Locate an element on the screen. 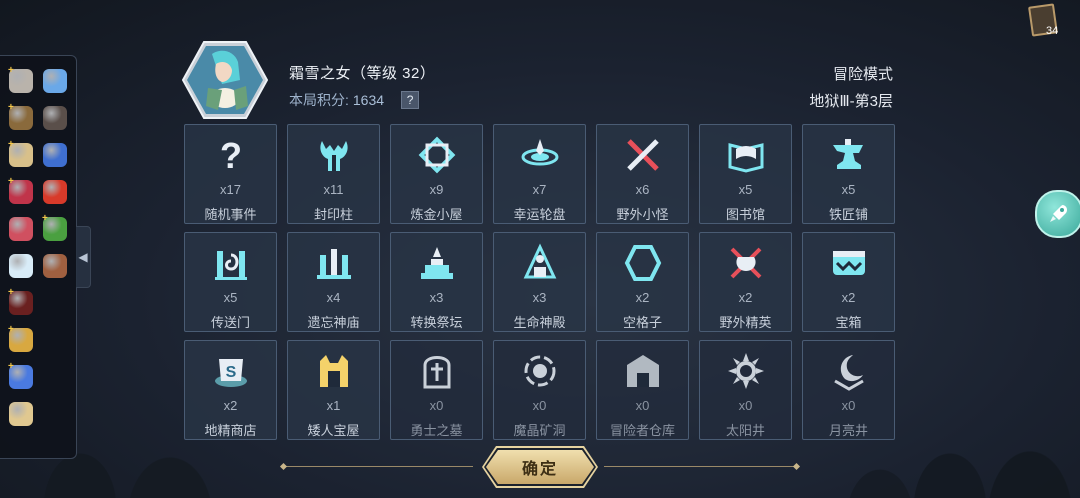  element-count: x1 is located at coordinates (333, 405).